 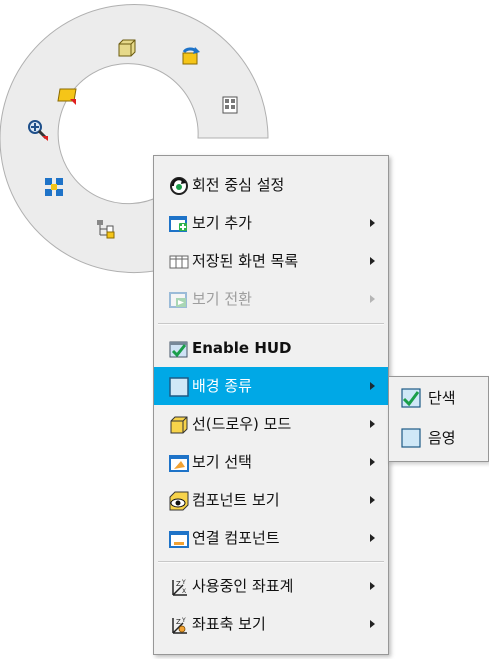 I want to click on zoom-all-icon, so click(x=54, y=187).